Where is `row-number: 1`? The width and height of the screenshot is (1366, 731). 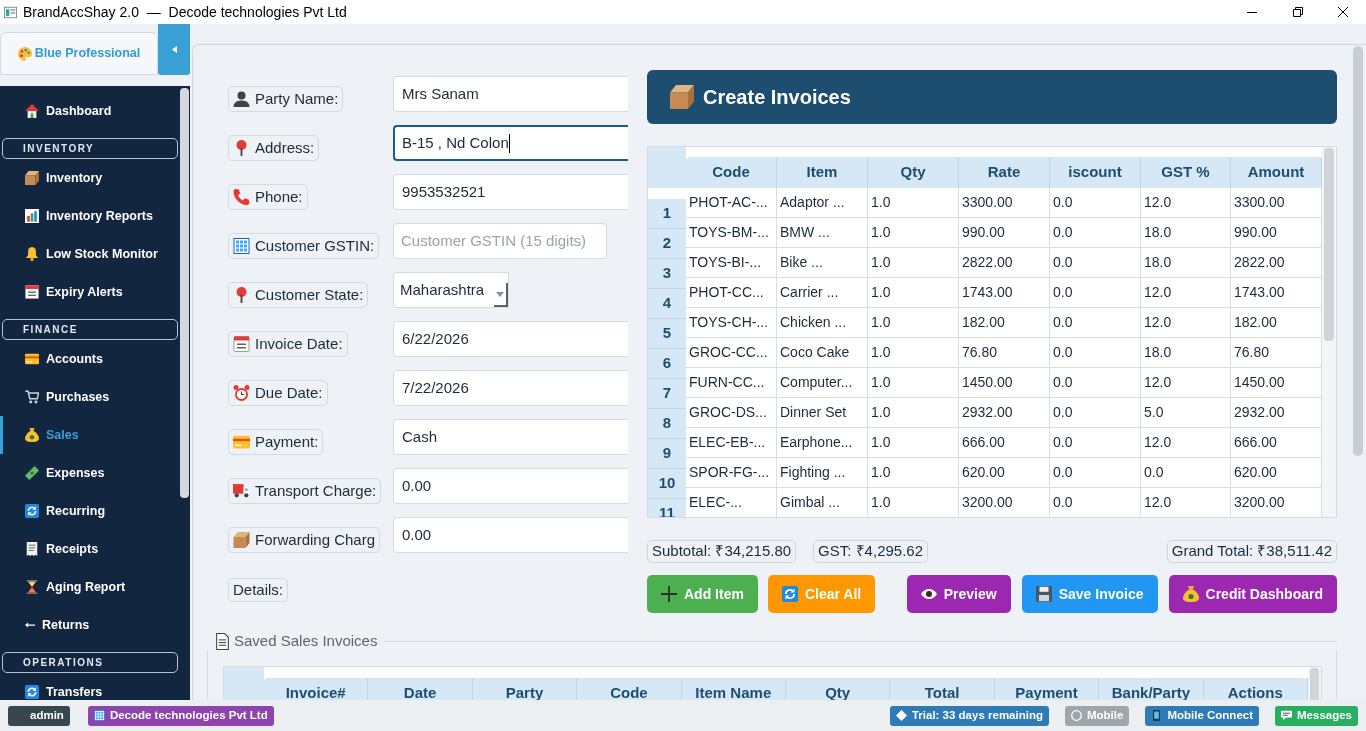
row-number: 1 is located at coordinates (667, 214).